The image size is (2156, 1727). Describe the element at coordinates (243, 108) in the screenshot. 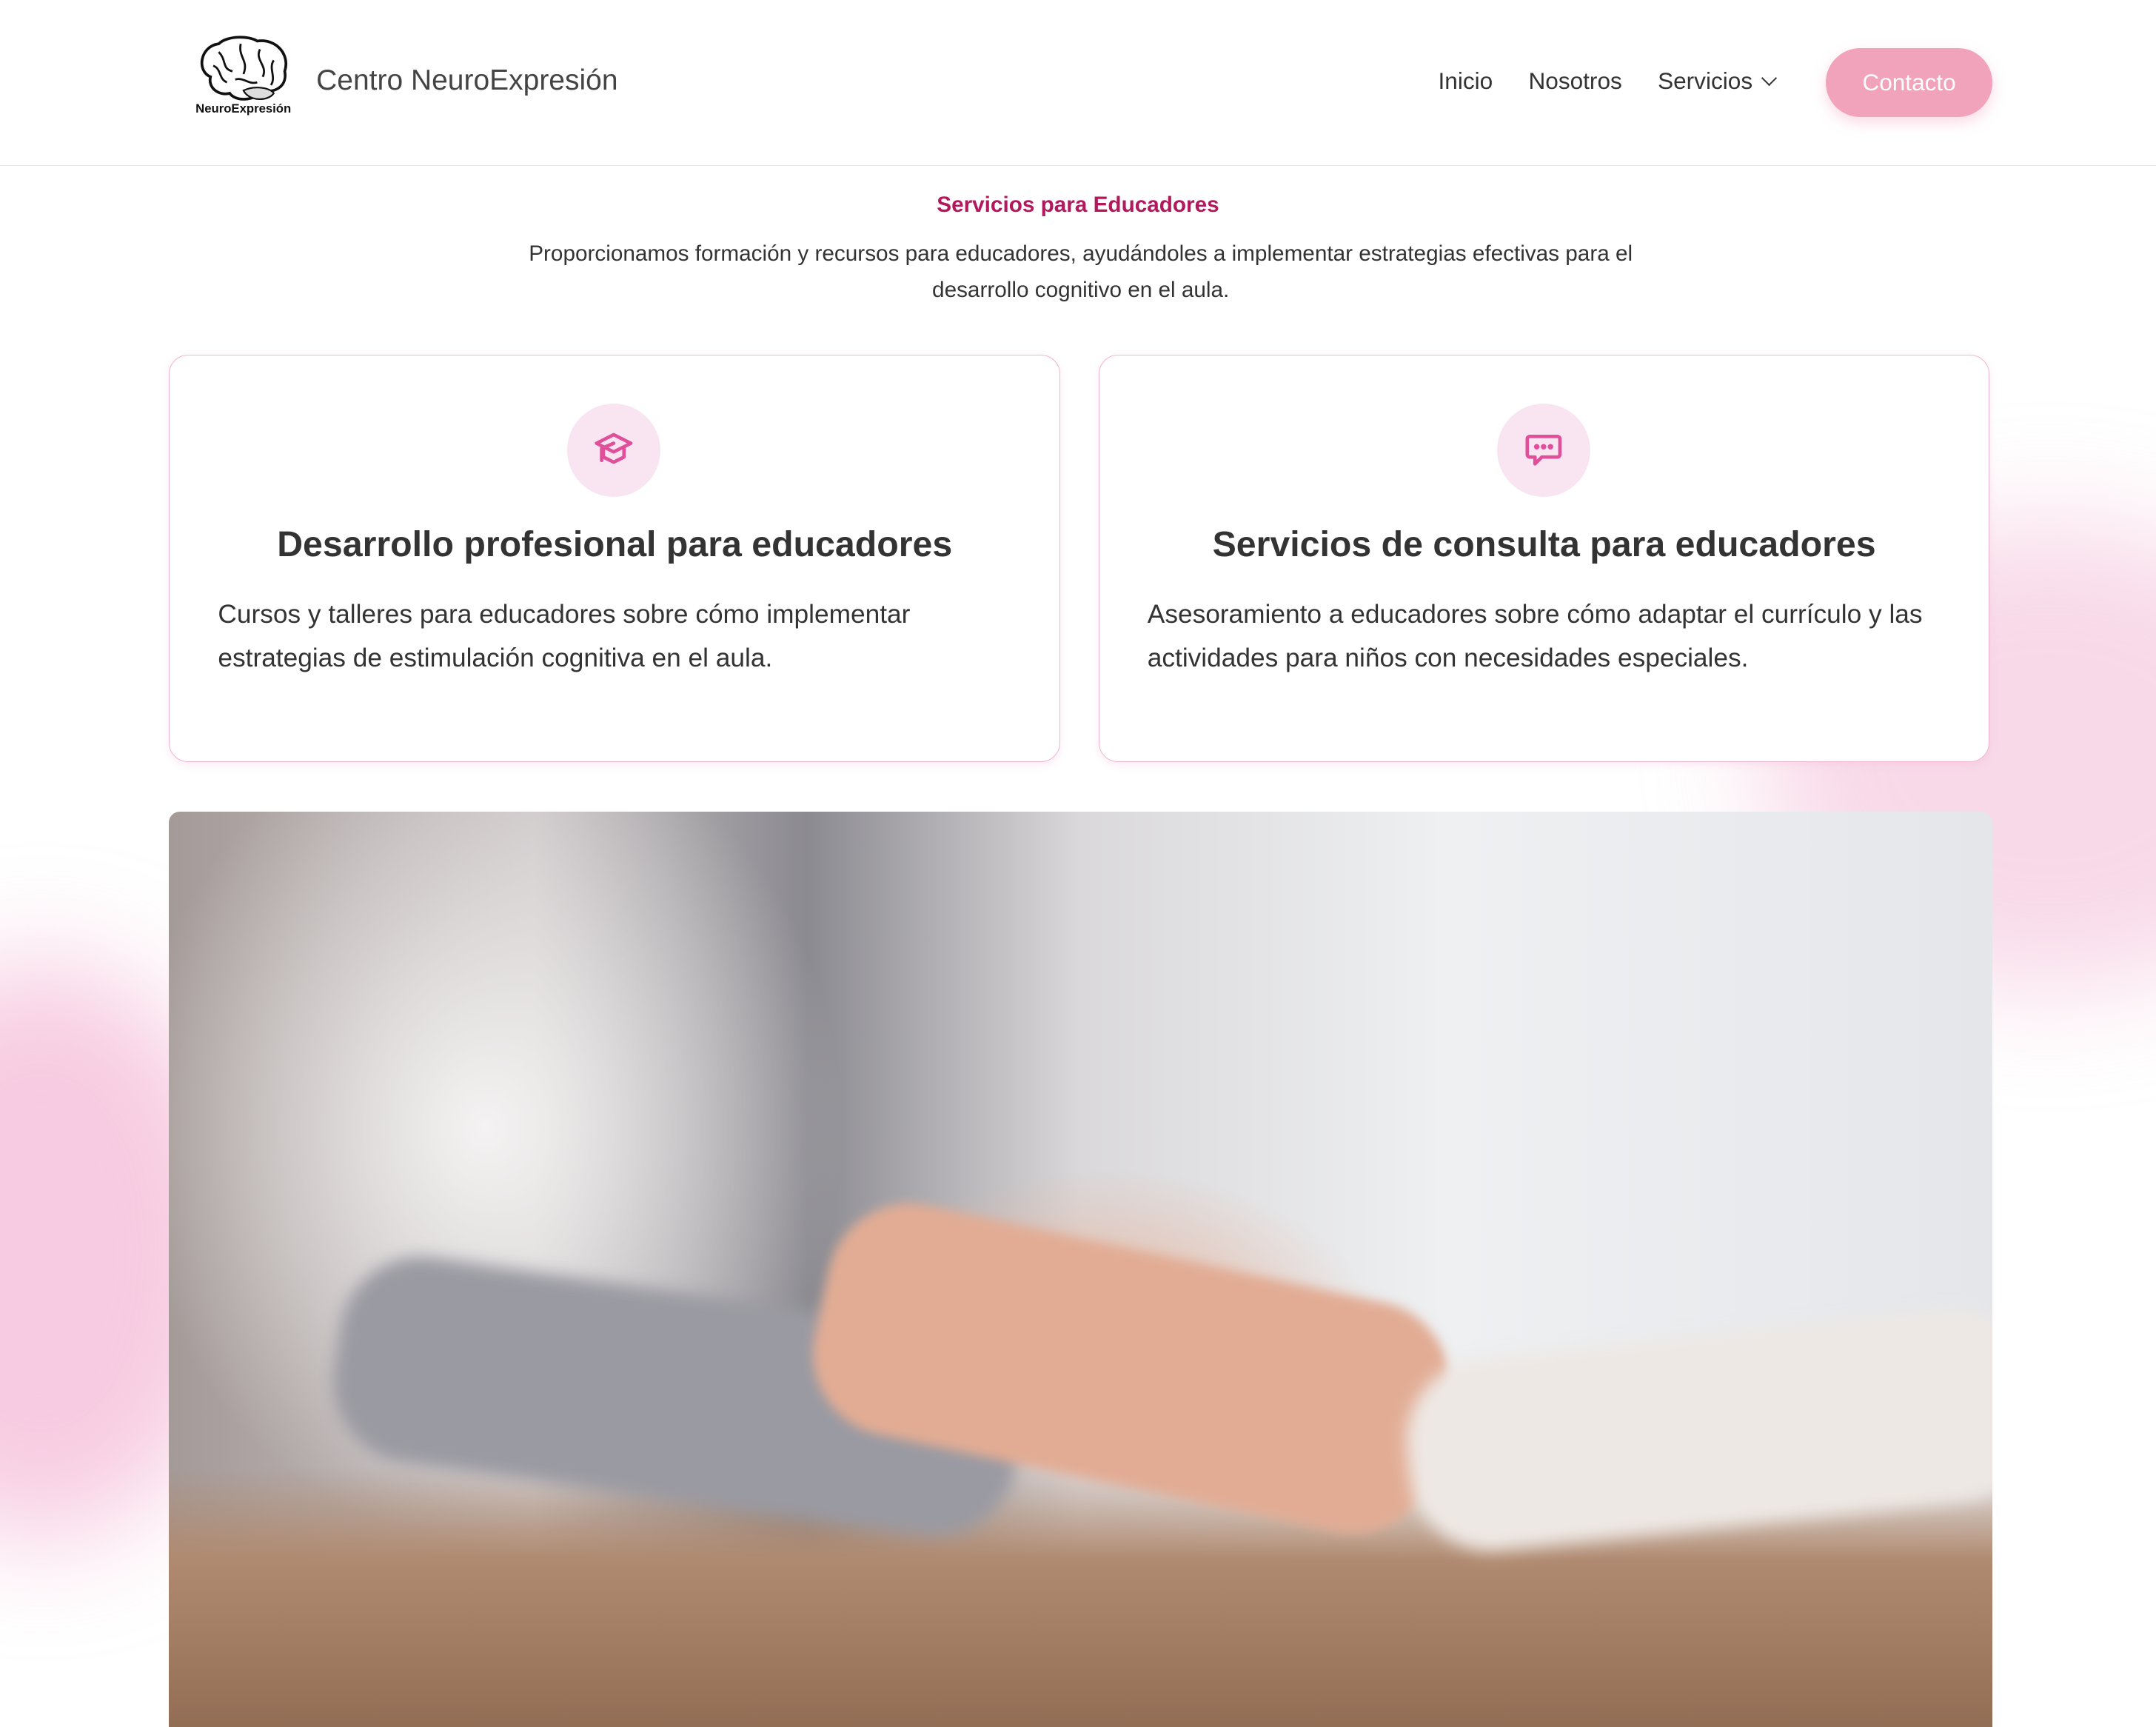

I see `logo-text: NeuroExpresión` at that location.